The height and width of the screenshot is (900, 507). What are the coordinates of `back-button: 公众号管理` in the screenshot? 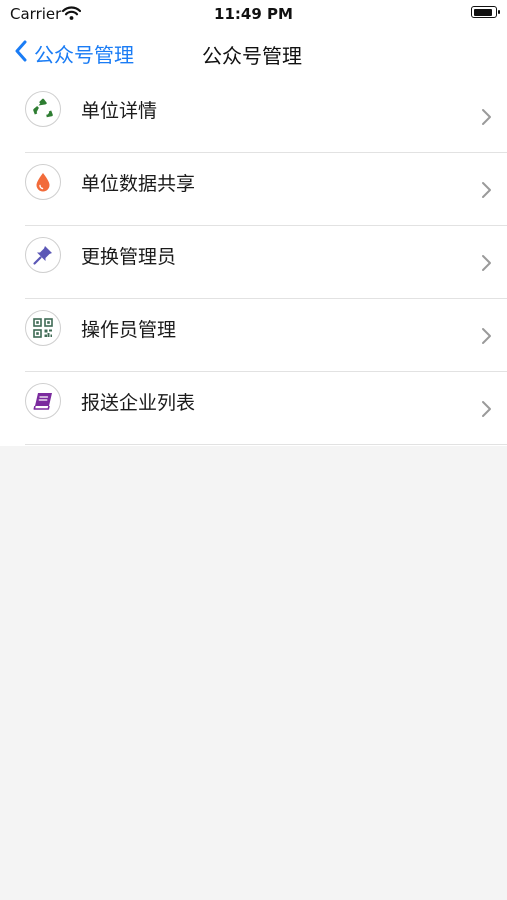 It's located at (74, 53).